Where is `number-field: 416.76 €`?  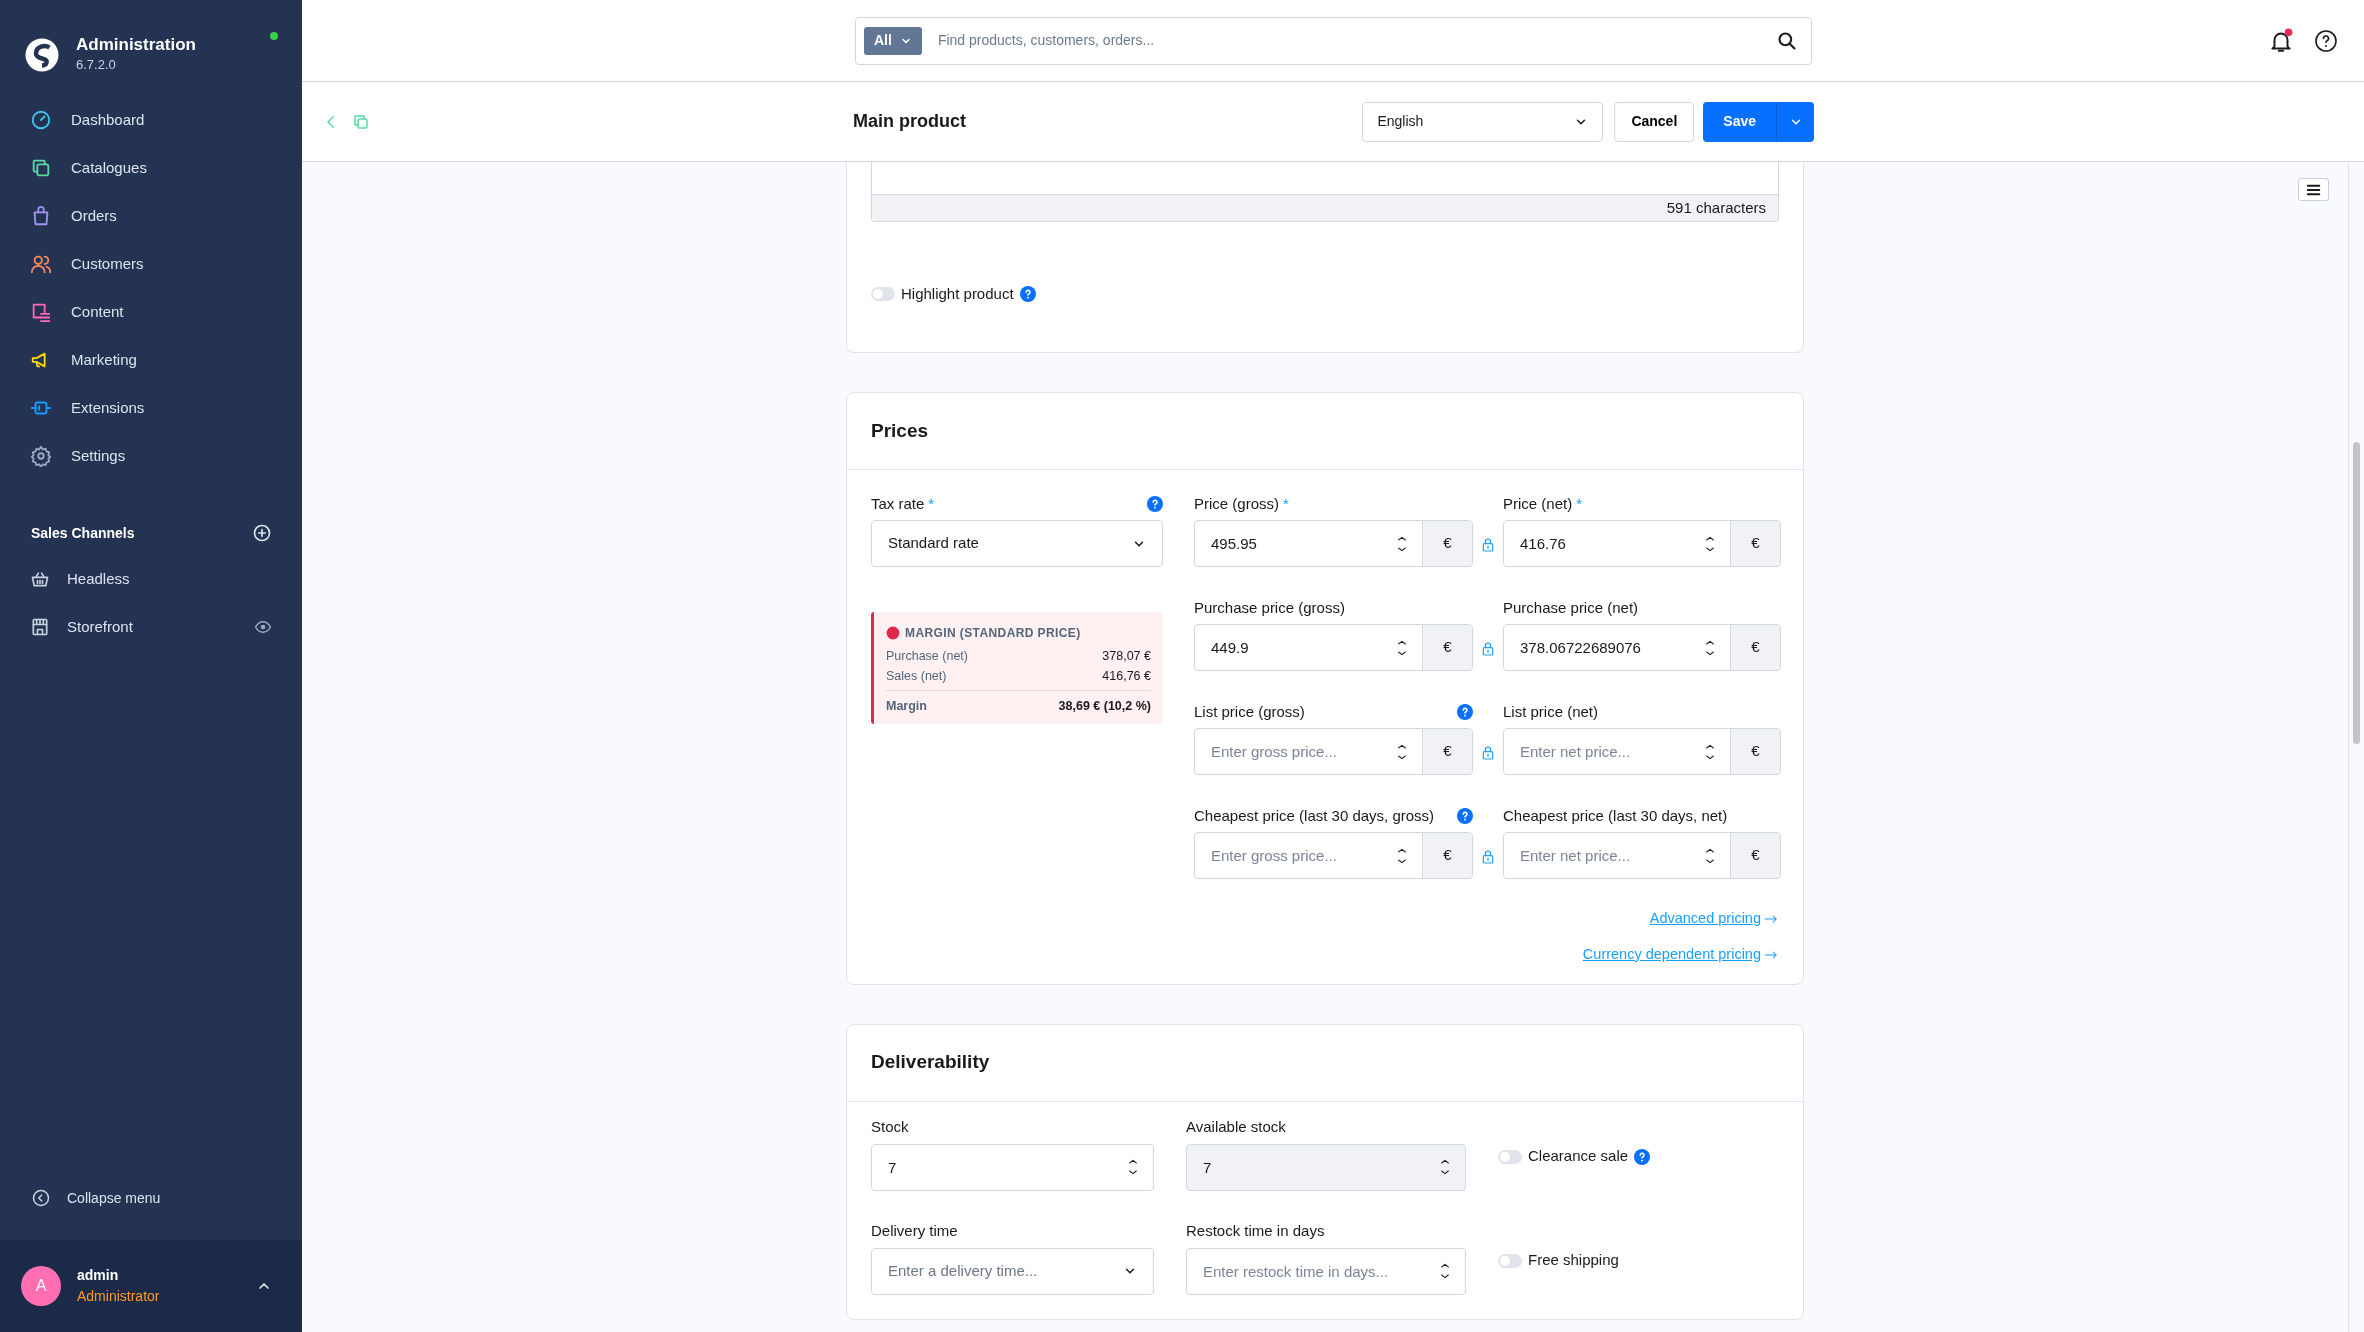 number-field: 416.76 € is located at coordinates (1642, 543).